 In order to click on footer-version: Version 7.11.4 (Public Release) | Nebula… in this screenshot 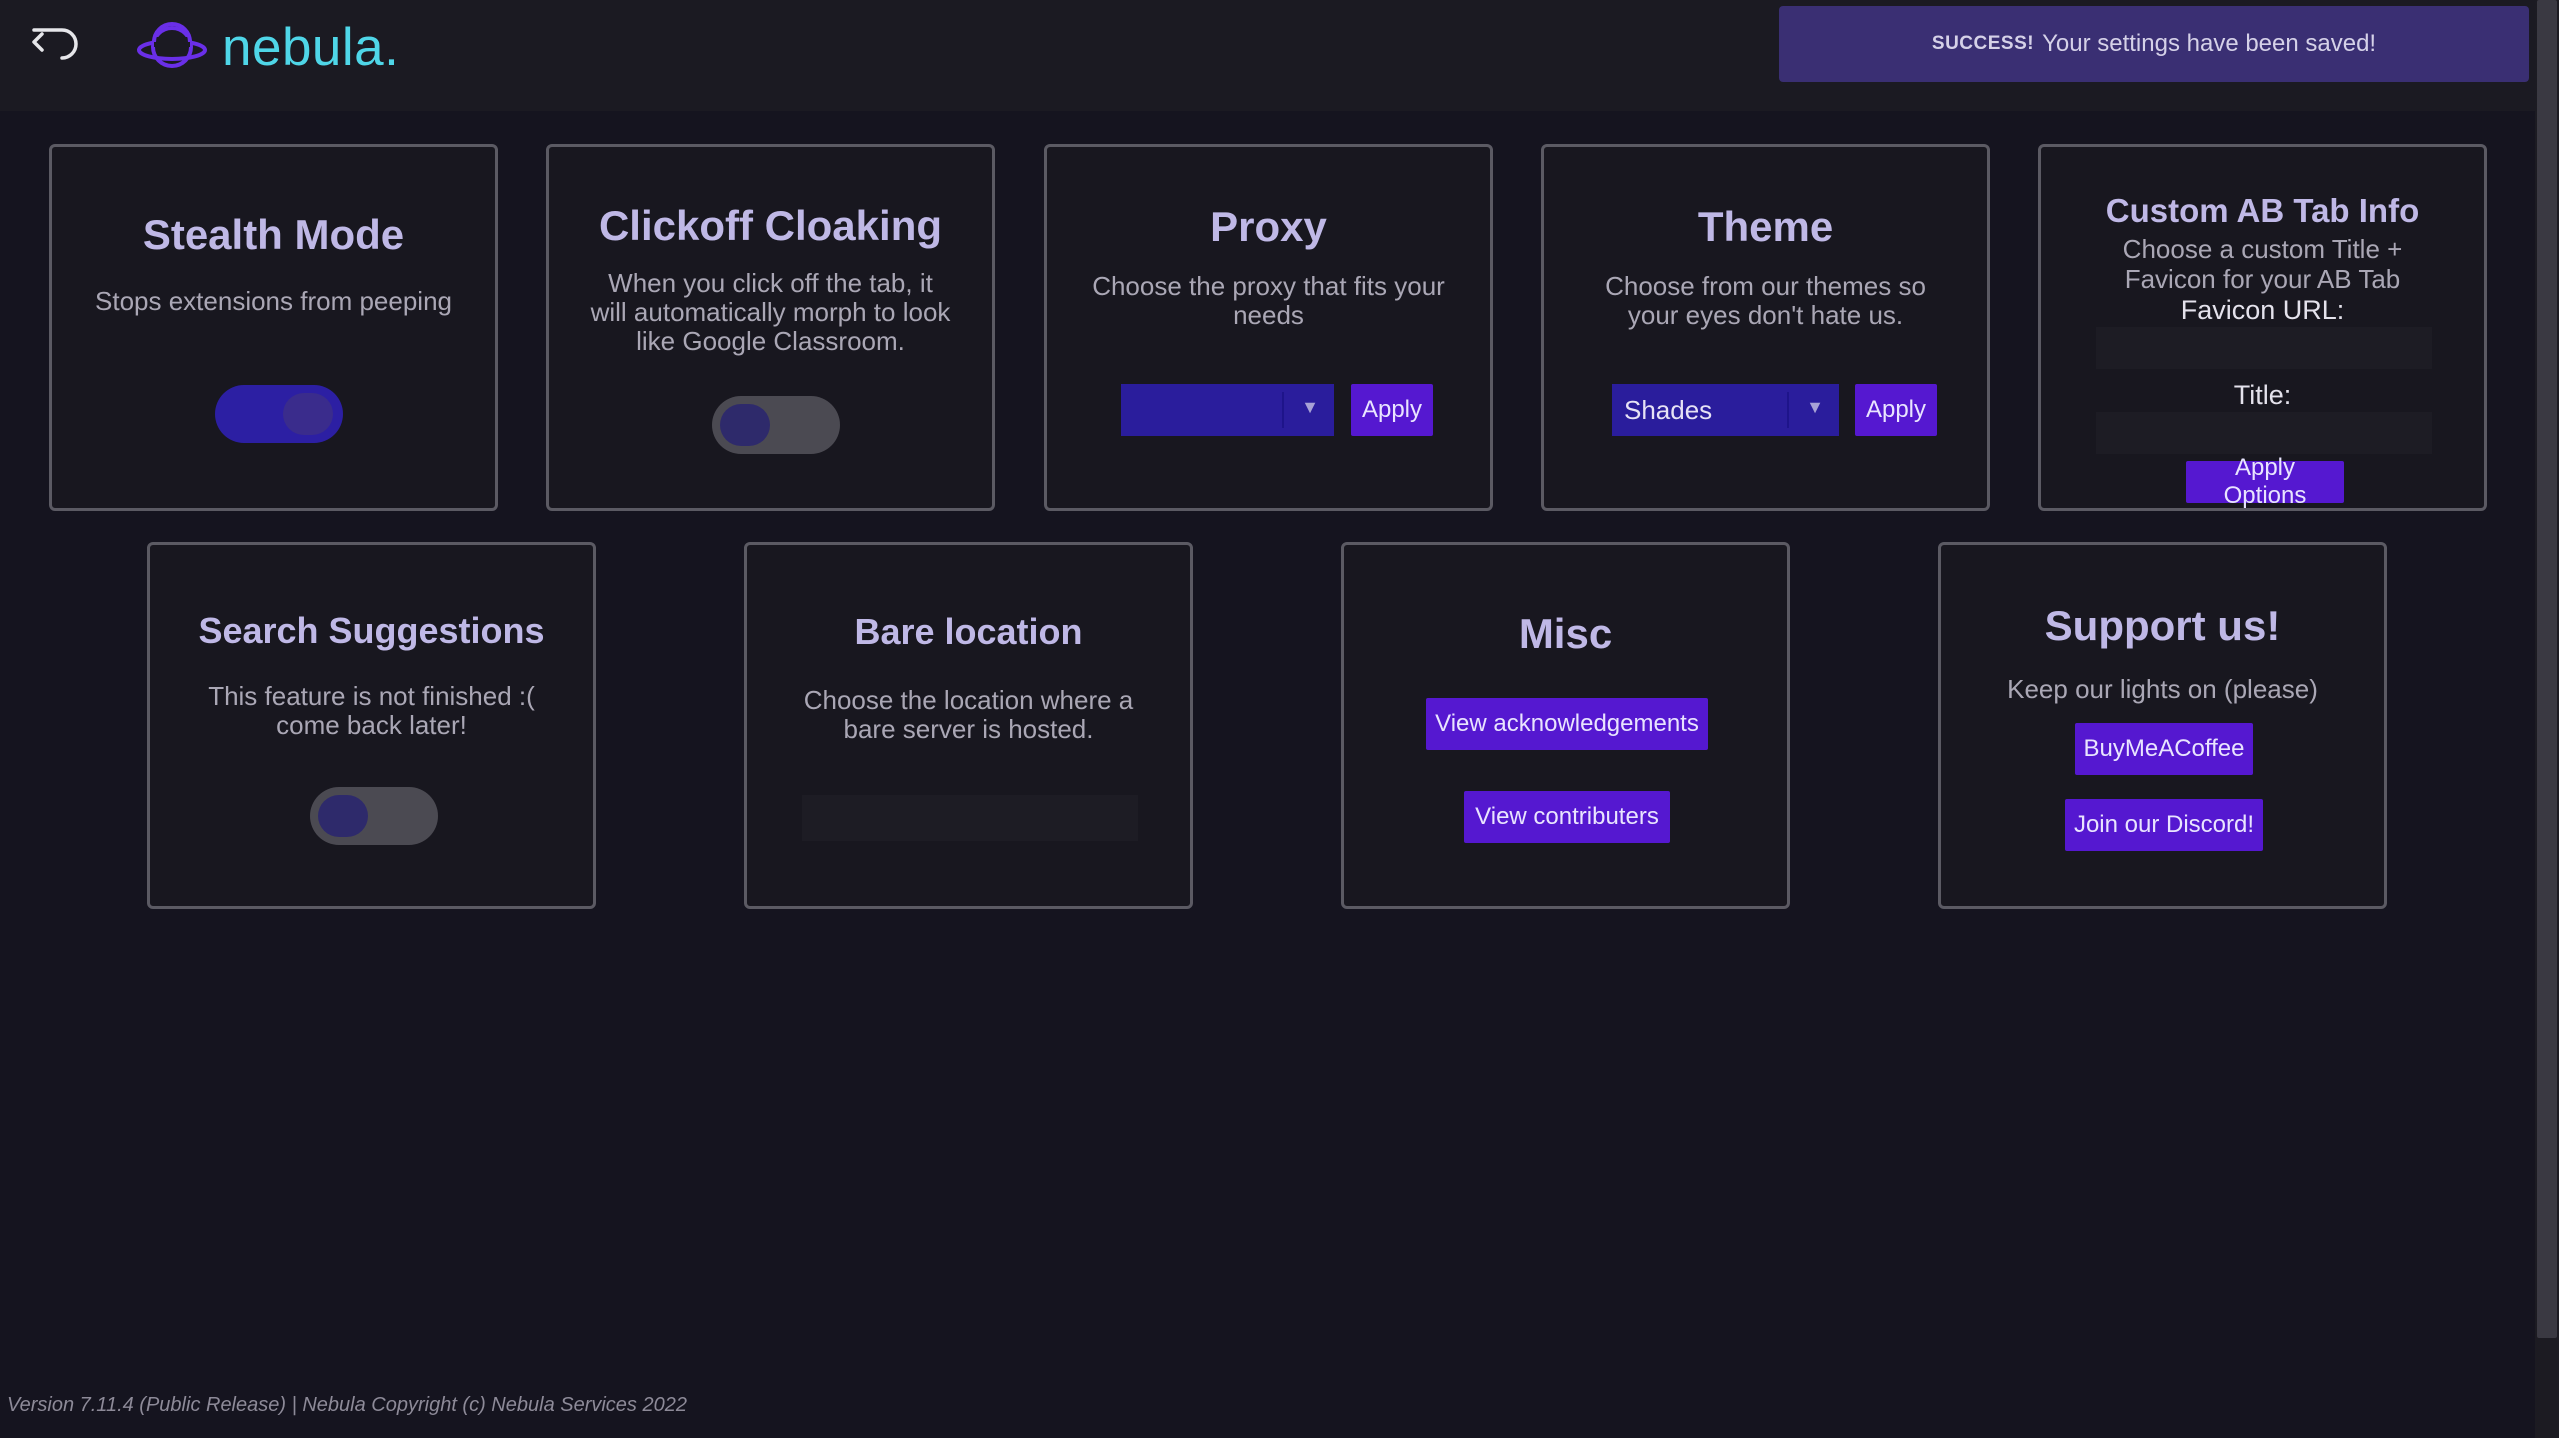, I will do `click(347, 1405)`.